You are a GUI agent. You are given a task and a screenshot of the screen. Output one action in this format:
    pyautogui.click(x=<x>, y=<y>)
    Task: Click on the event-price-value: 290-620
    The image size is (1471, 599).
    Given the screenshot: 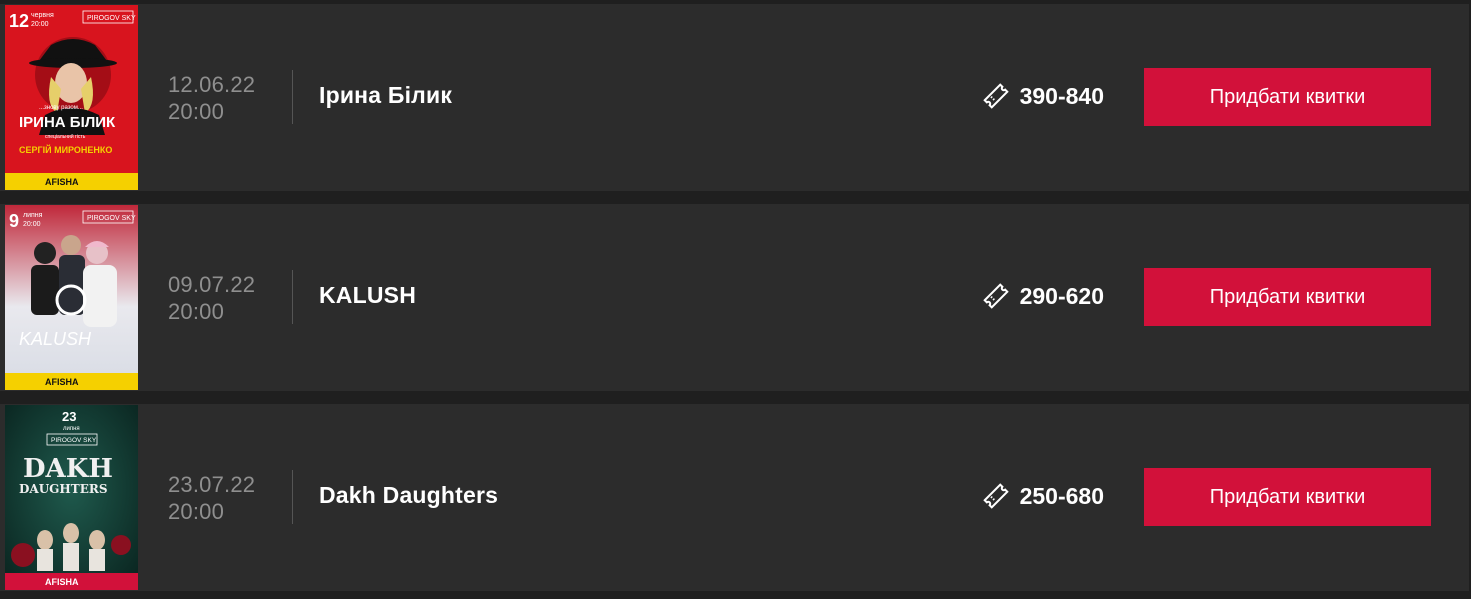 What is the action you would take?
    pyautogui.click(x=1061, y=295)
    